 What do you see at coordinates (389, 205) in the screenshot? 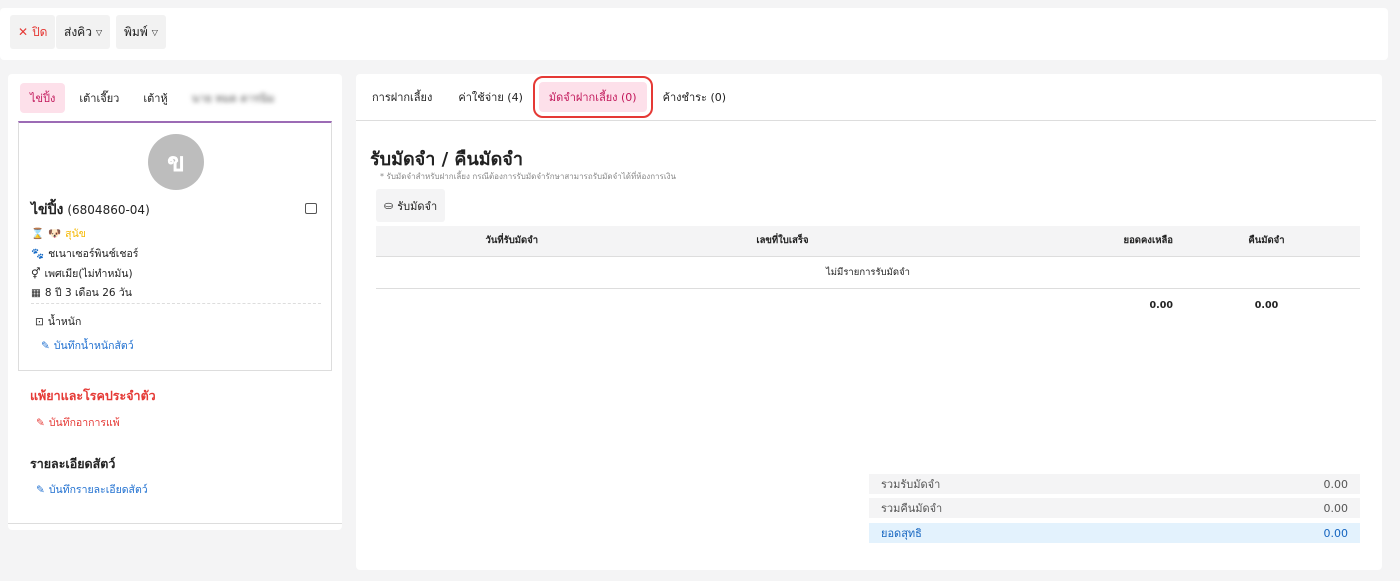
I see `hand-coin-icon: ⛀` at bounding box center [389, 205].